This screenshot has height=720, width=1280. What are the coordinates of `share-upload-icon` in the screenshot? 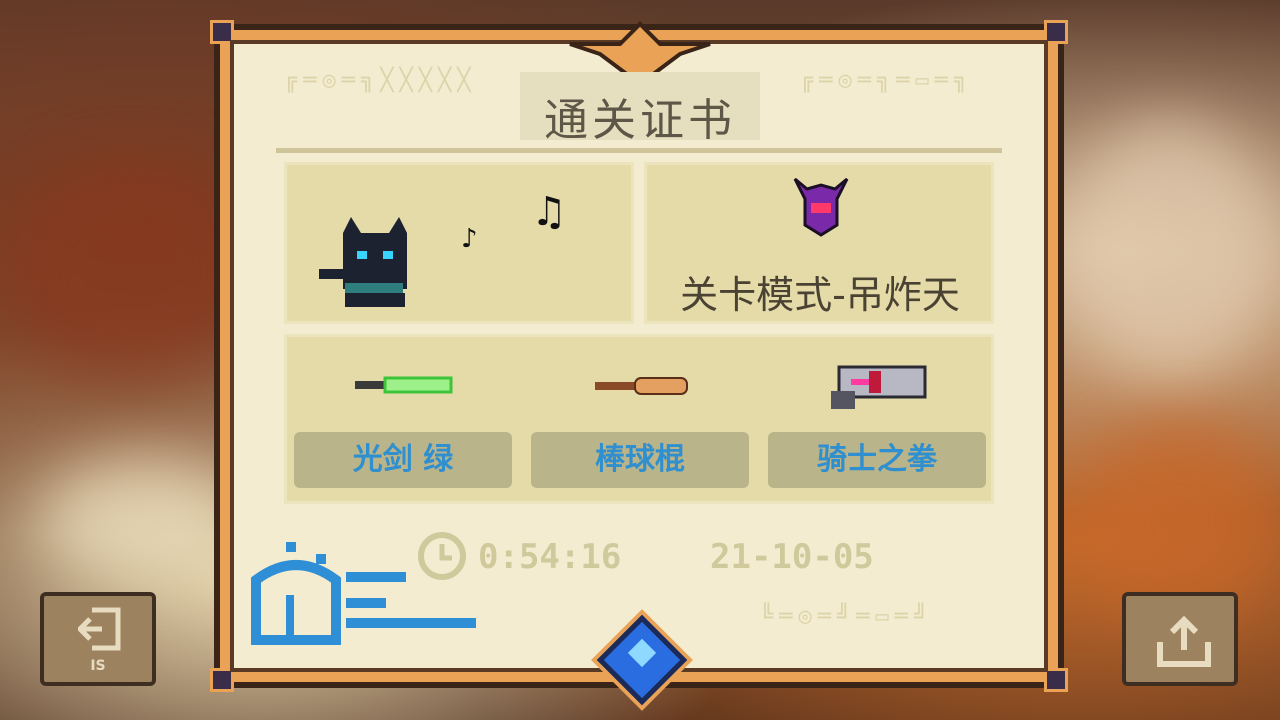 It's located at (1184, 641).